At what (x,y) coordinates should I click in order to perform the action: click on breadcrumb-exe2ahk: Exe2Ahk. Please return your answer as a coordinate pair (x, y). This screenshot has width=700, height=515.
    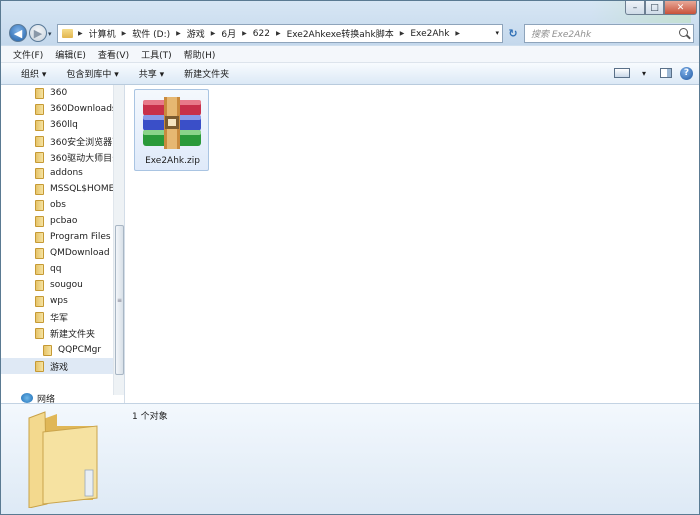
    Looking at the image, I should click on (429, 34).